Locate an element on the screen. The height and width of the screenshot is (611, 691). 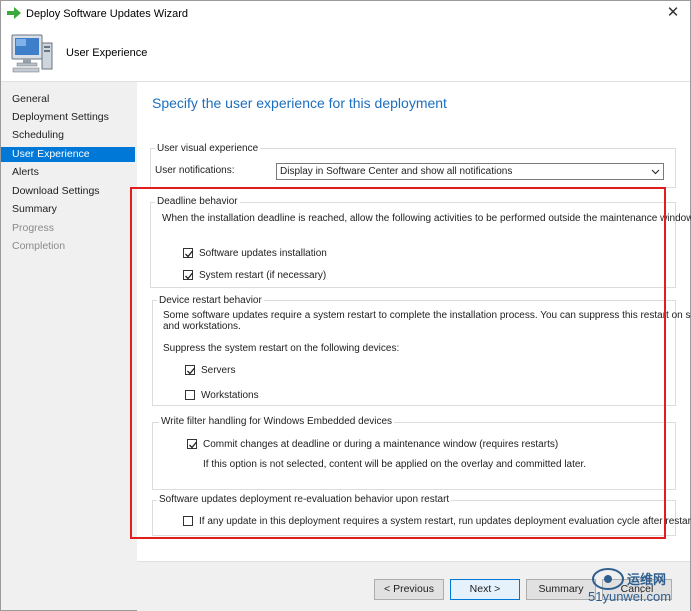
system-restart-checkbox is located at coordinates (188, 275).